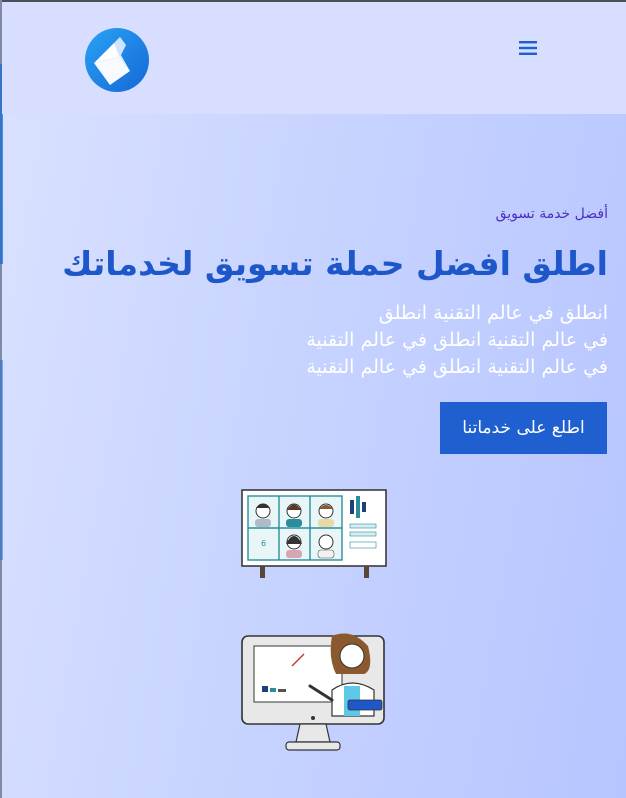 This screenshot has width=626, height=798. Describe the element at coordinates (314, 58) in the screenshot. I see `site-header` at that location.